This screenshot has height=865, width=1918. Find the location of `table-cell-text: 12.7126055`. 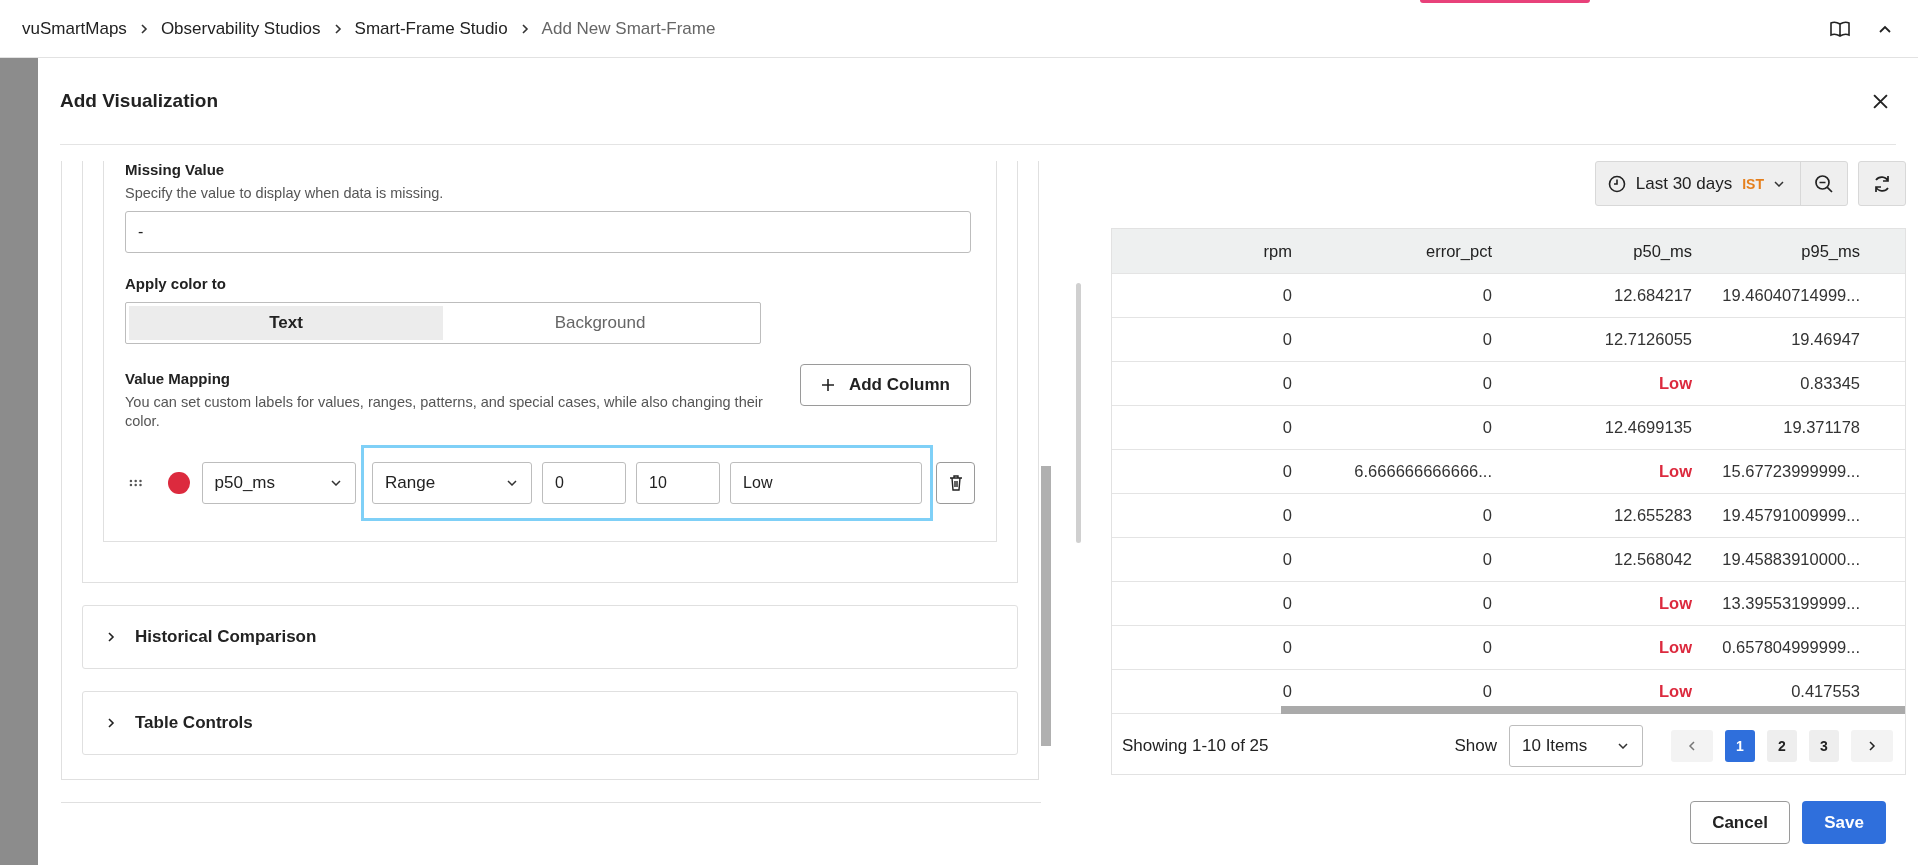

table-cell-text: 12.7126055 is located at coordinates (1647, 339).